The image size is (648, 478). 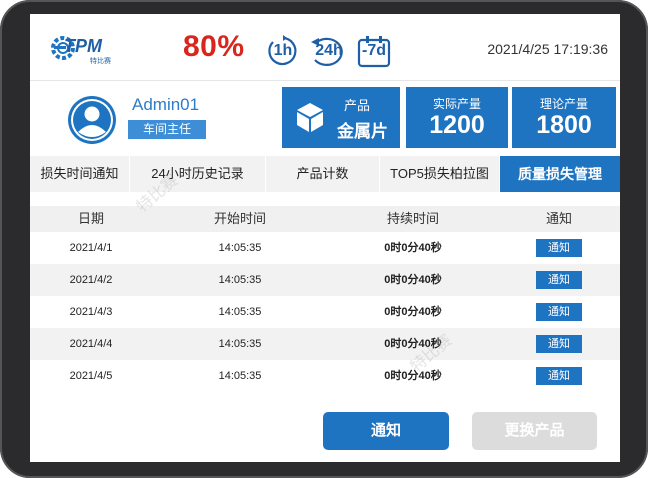 What do you see at coordinates (357, 105) in the screenshot?
I see `product-label: 产品` at bounding box center [357, 105].